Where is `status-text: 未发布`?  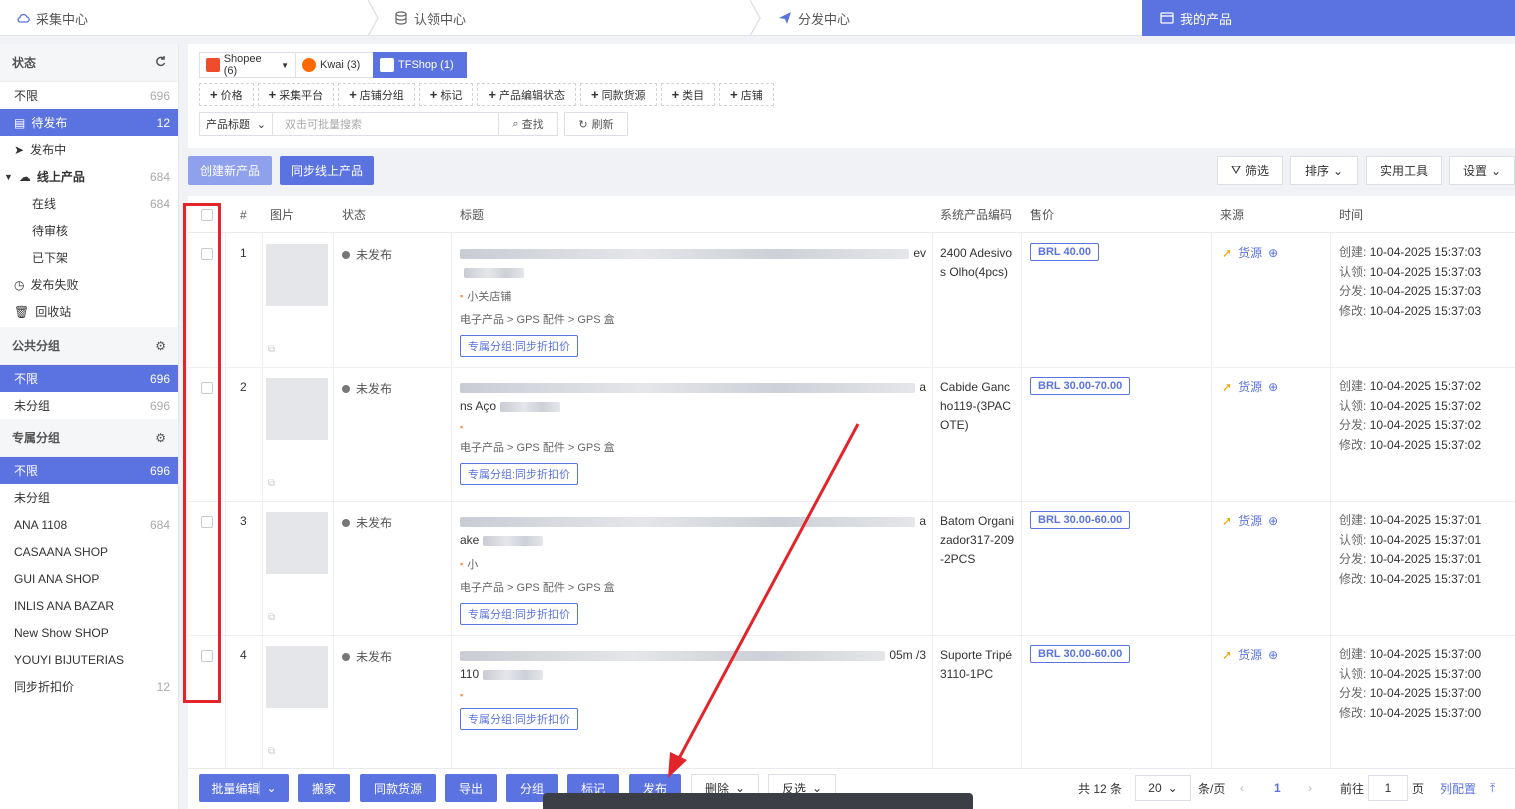
status-text: 未发布 is located at coordinates (374, 255).